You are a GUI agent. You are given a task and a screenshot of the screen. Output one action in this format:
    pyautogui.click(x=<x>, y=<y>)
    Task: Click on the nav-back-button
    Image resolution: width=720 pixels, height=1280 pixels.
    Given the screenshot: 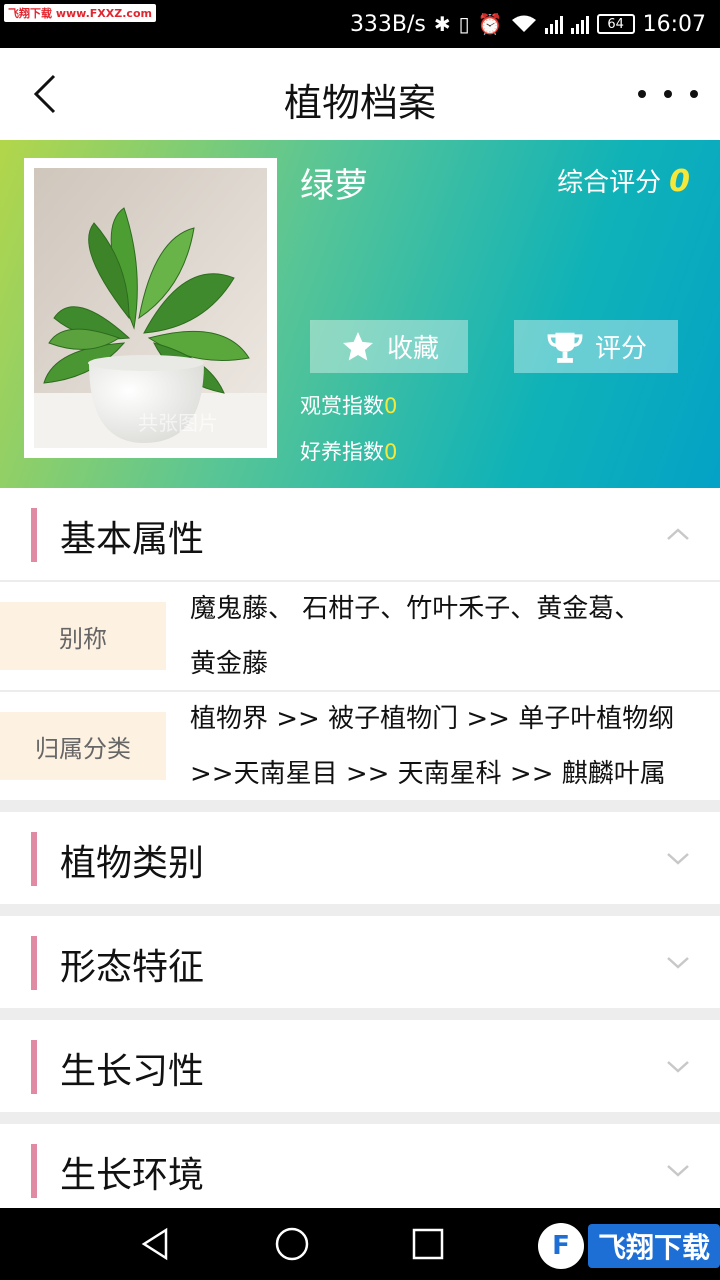 What is the action you would take?
    pyautogui.click(x=156, y=1244)
    